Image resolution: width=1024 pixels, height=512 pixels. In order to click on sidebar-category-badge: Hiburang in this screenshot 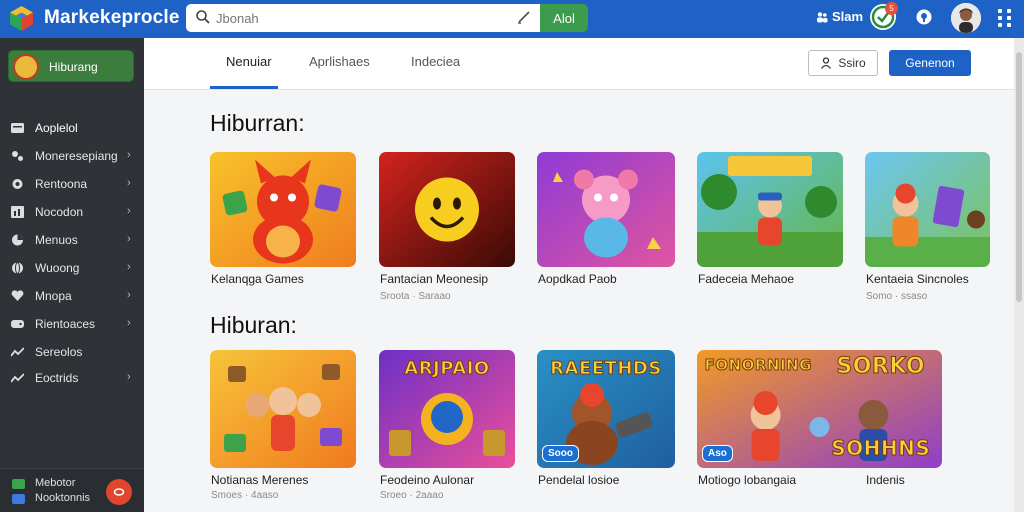, I will do `click(71, 66)`.